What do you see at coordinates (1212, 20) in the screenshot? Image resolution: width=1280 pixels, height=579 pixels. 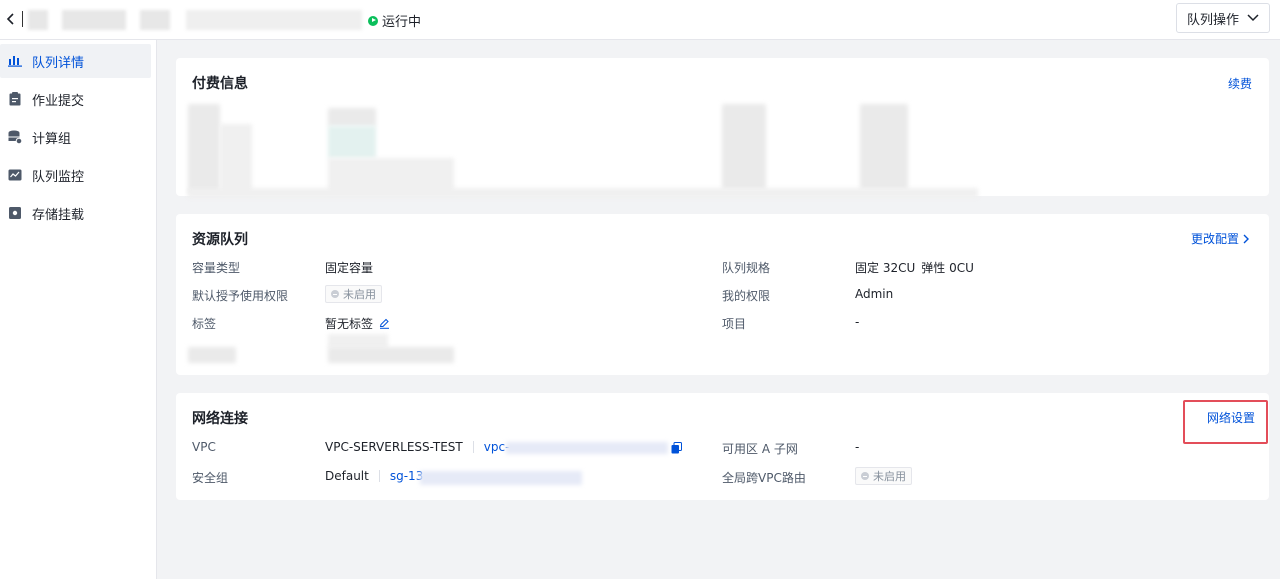 I see `queue-operations-label: 队列操作` at bounding box center [1212, 20].